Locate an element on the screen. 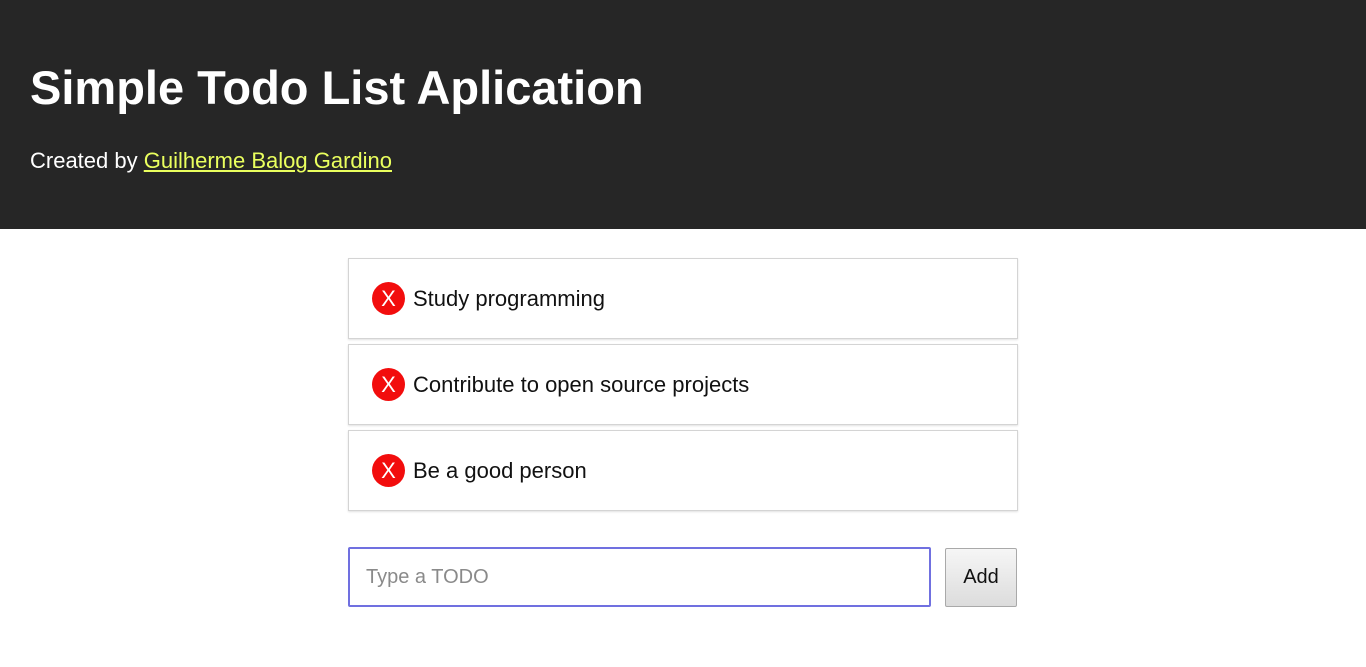  todo-item: X Contribute to open source projects is located at coordinates (683, 384).